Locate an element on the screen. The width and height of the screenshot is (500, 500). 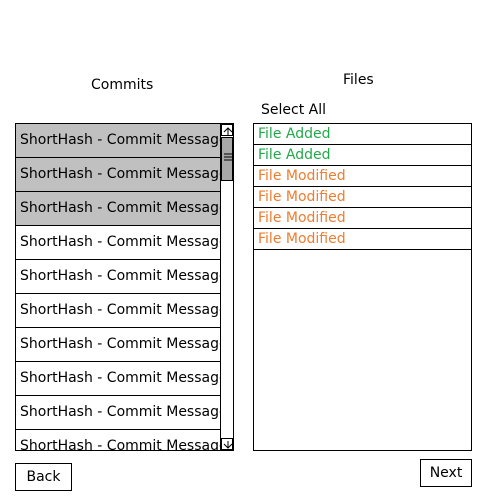
arrow-up-icon is located at coordinates (228, 131).